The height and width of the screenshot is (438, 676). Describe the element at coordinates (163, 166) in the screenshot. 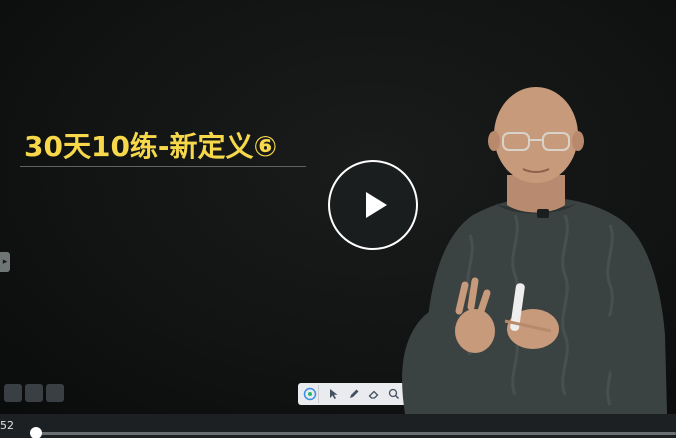

I see `title-underline` at that location.